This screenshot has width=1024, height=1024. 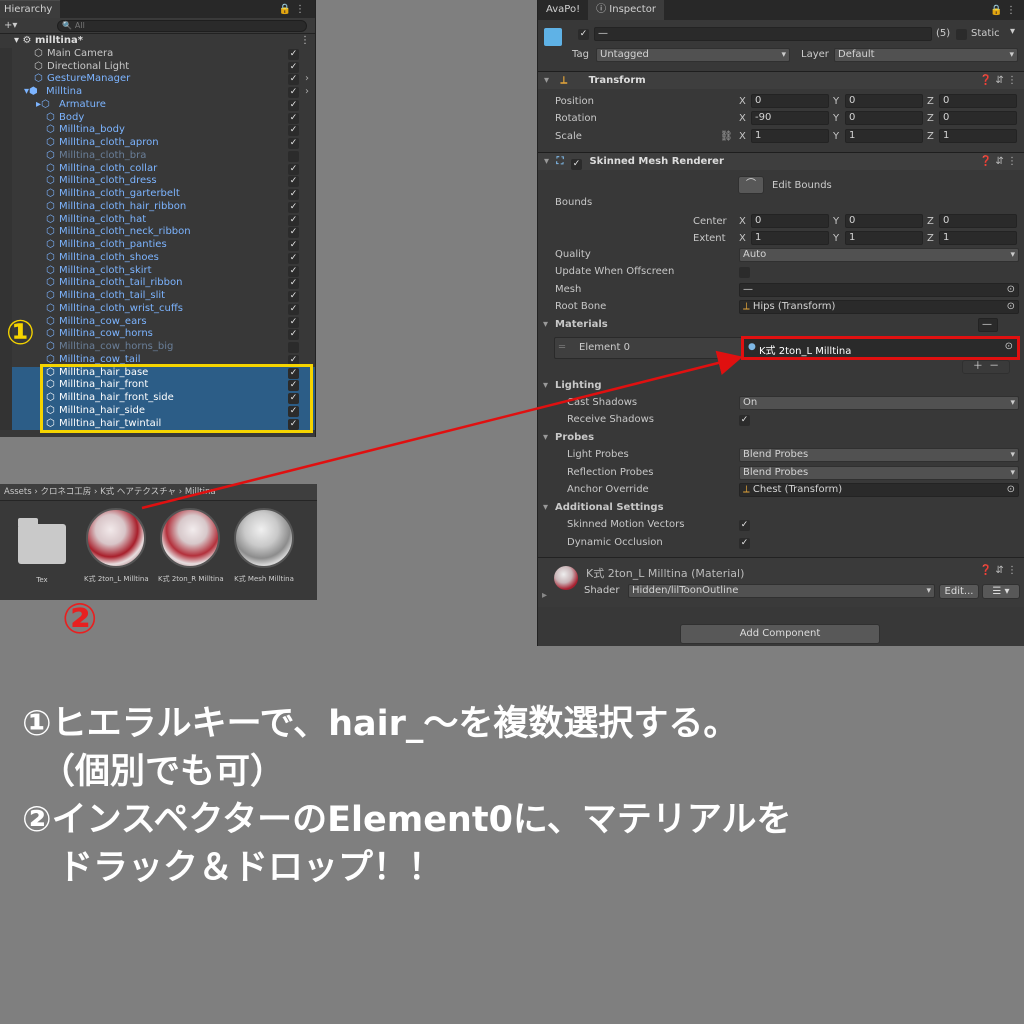 I want to click on instruction-line-3: ②インスペクターのElement0に、マテリアルを, so click(x=407, y=820).